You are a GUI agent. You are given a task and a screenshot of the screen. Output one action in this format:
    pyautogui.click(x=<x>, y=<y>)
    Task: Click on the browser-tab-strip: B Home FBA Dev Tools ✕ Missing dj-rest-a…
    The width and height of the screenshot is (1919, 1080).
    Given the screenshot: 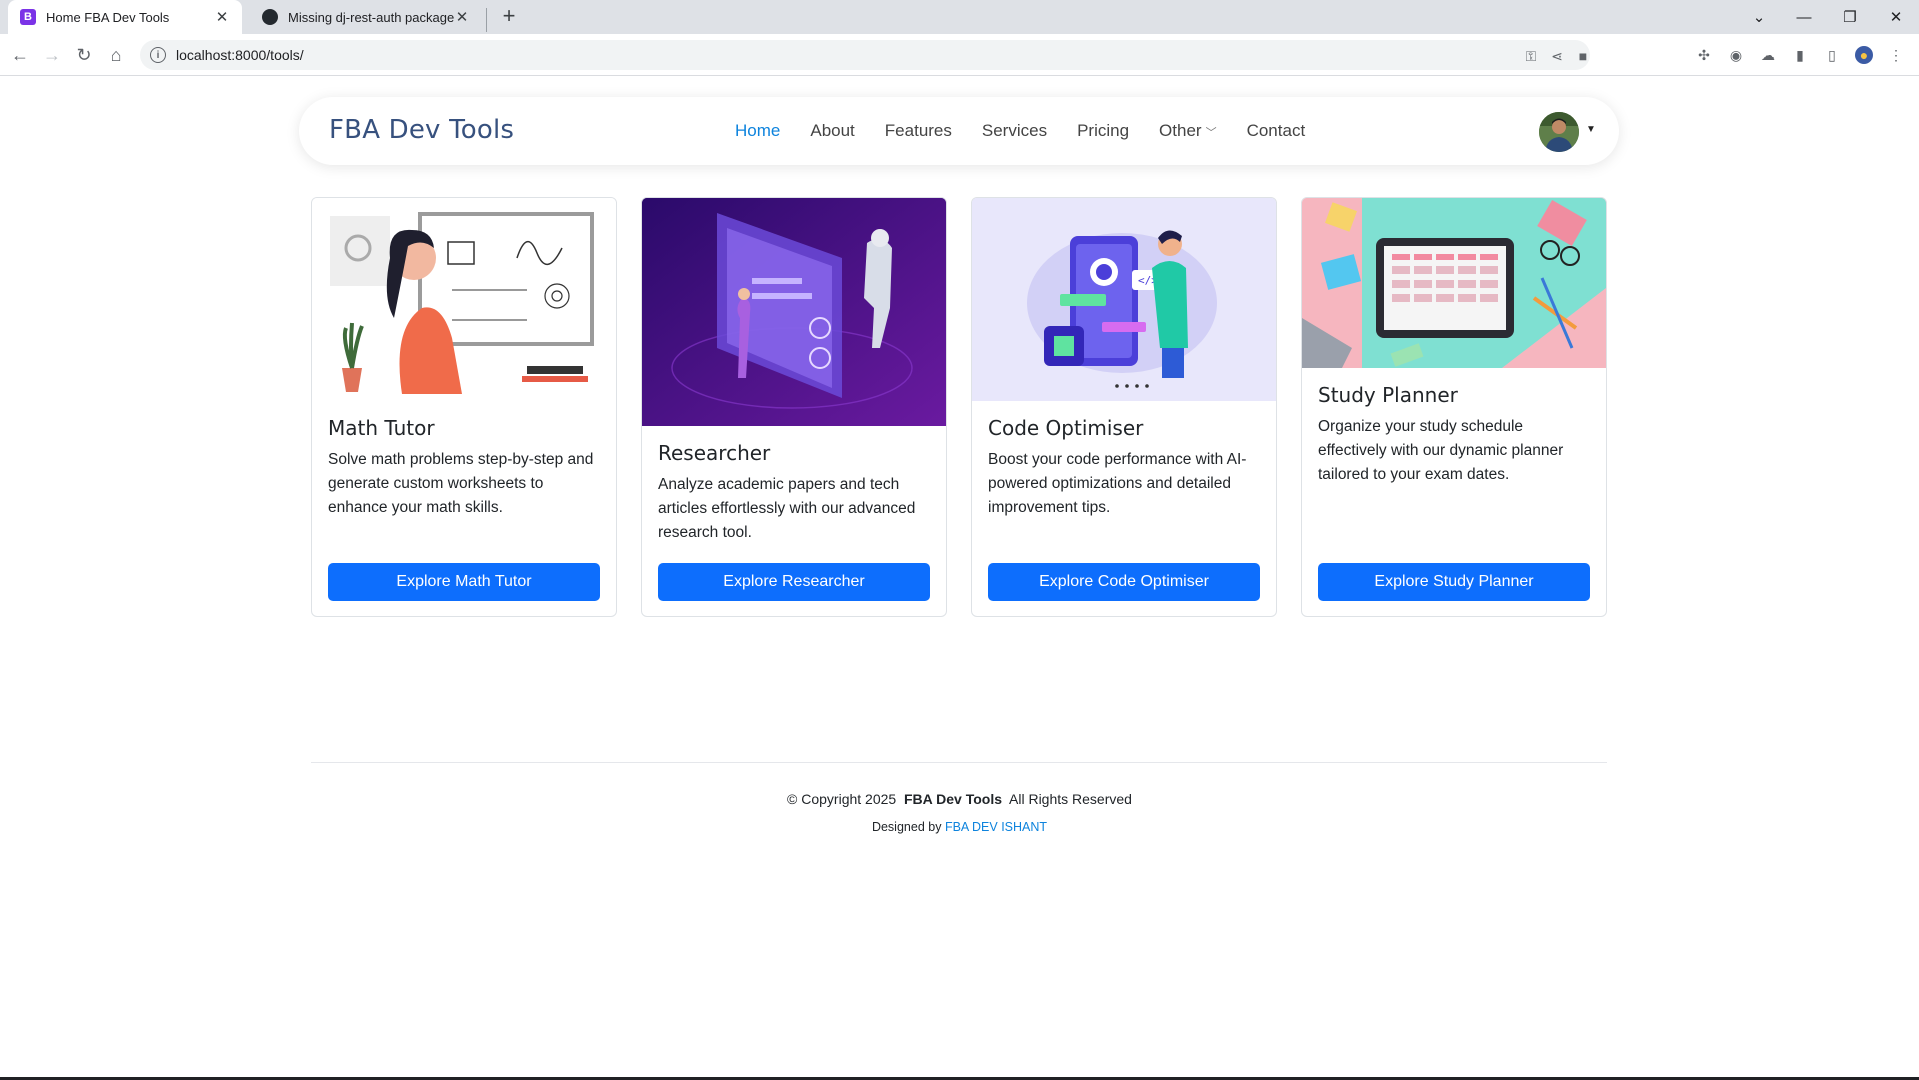 What is the action you would take?
    pyautogui.click(x=959, y=17)
    